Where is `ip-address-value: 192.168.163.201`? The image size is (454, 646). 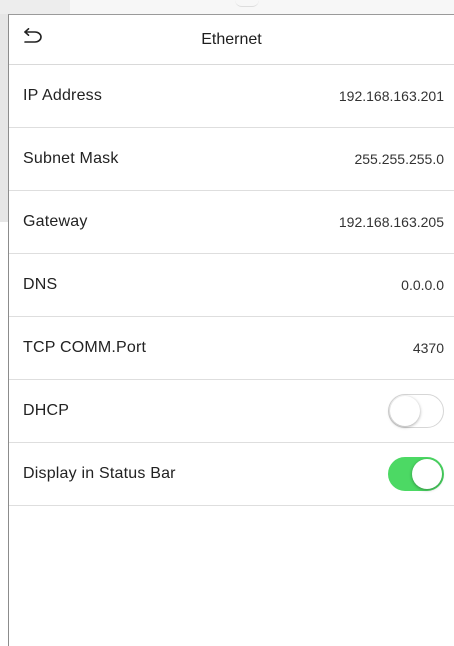
ip-address-value: 192.168.163.201 is located at coordinates (391, 96).